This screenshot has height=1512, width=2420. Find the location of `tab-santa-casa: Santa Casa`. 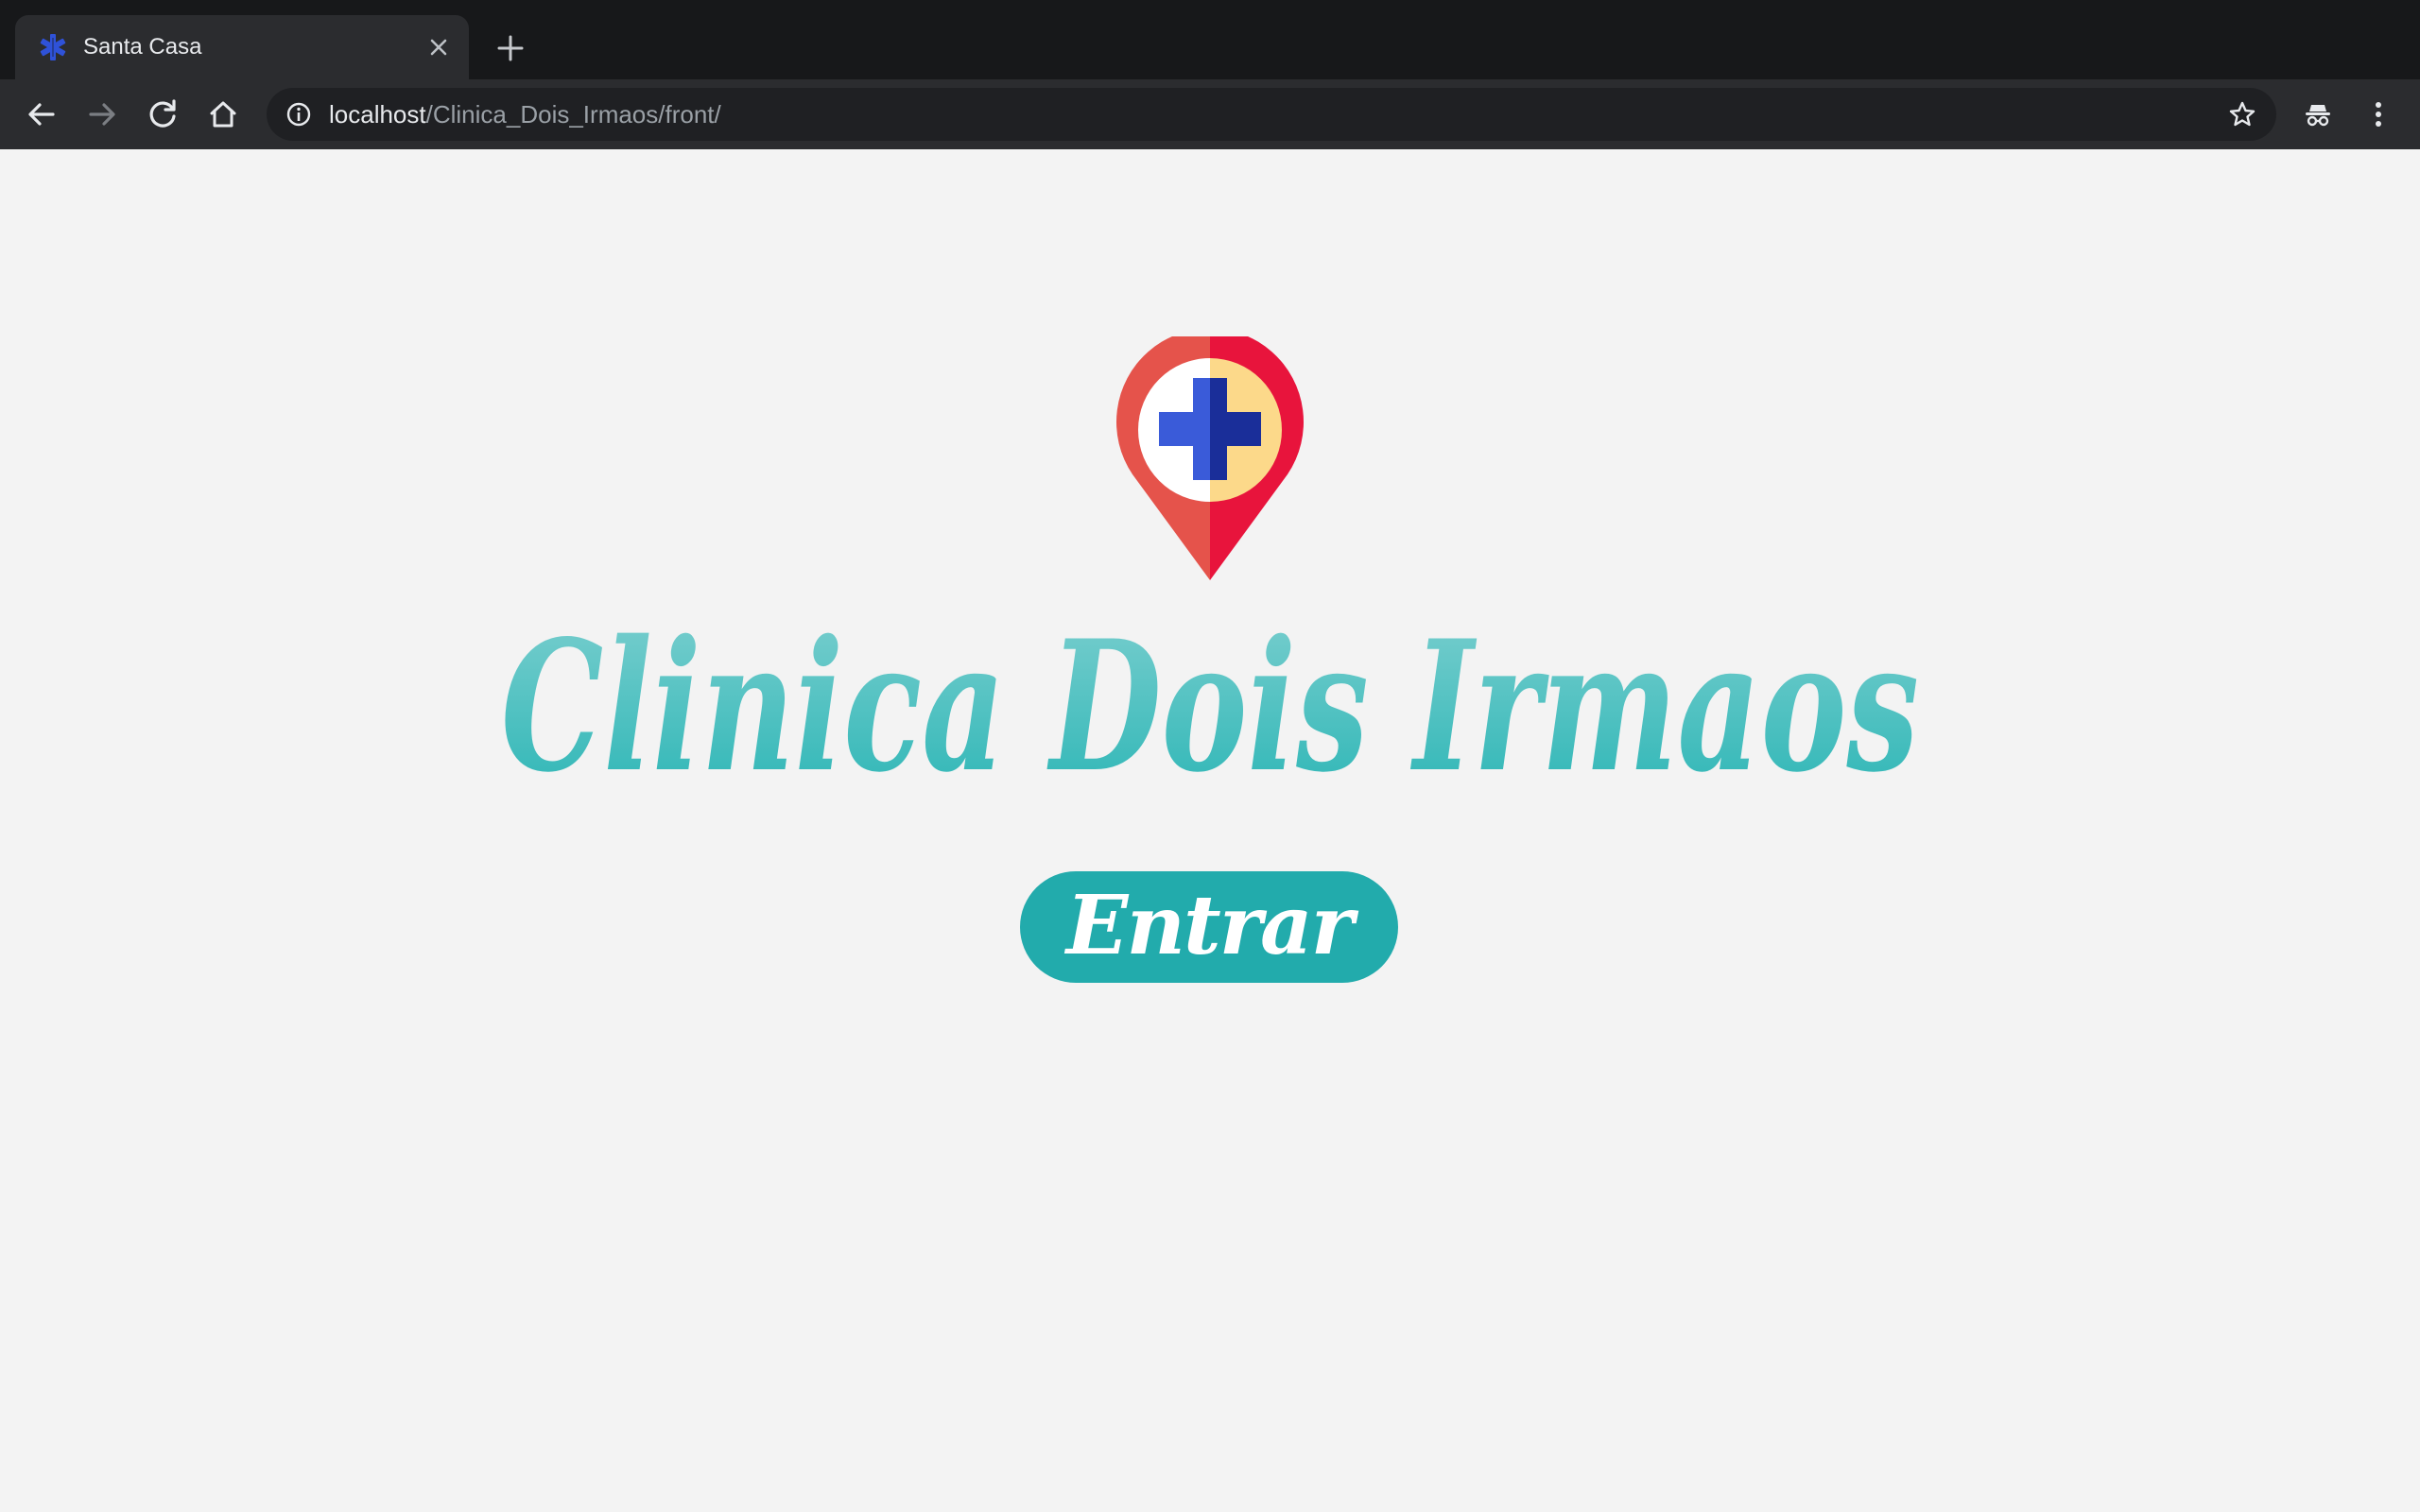

tab-santa-casa: Santa Casa is located at coordinates (242, 47).